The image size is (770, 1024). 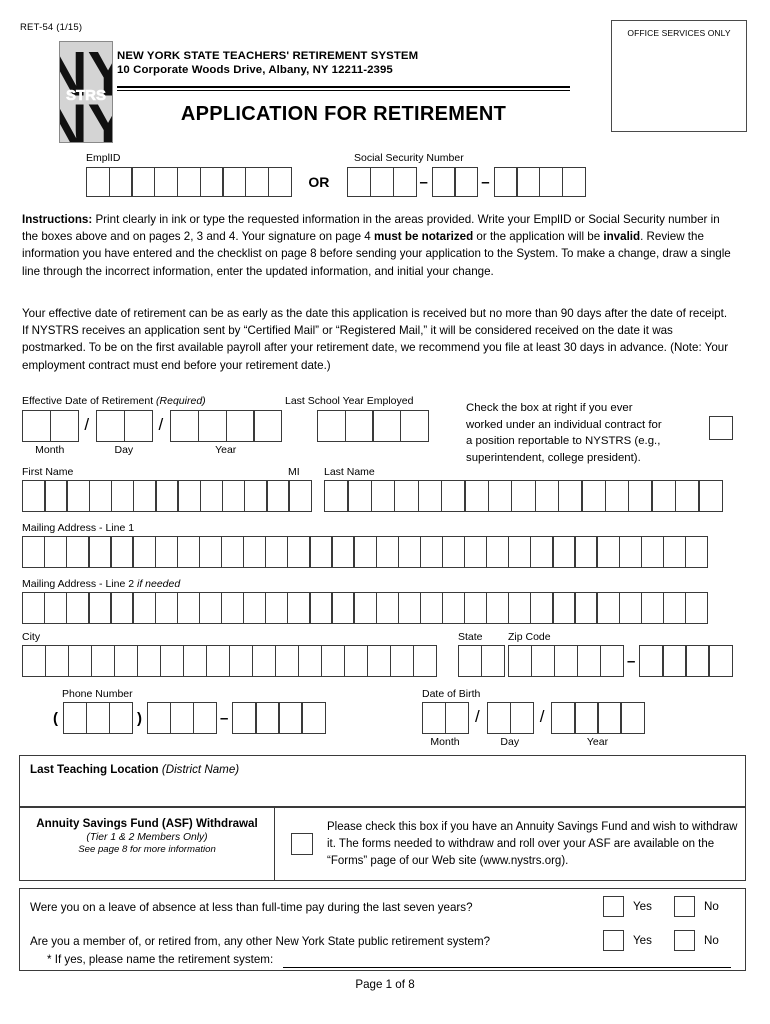 I want to click on middle-initial-input, so click(x=300, y=496).